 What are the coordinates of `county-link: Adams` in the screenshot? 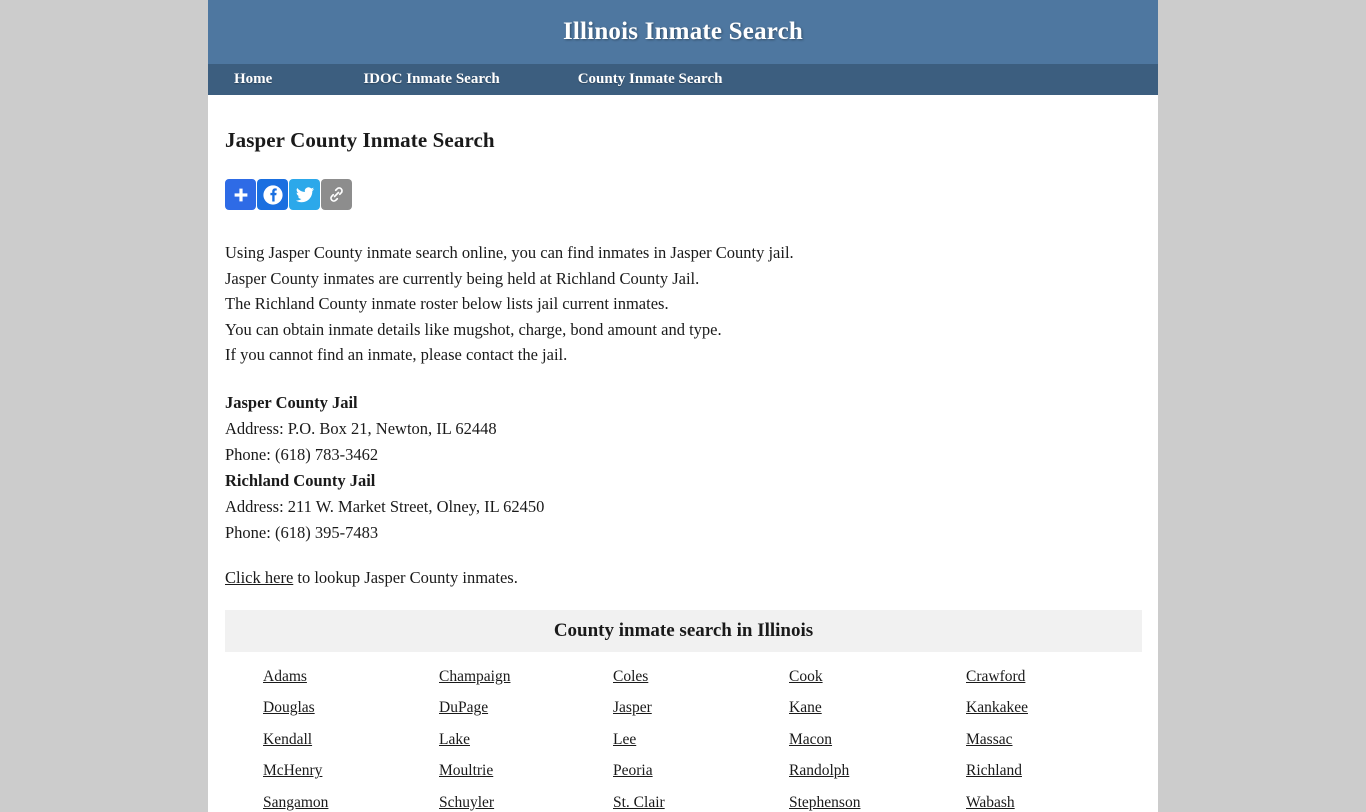 It's located at (285, 677).